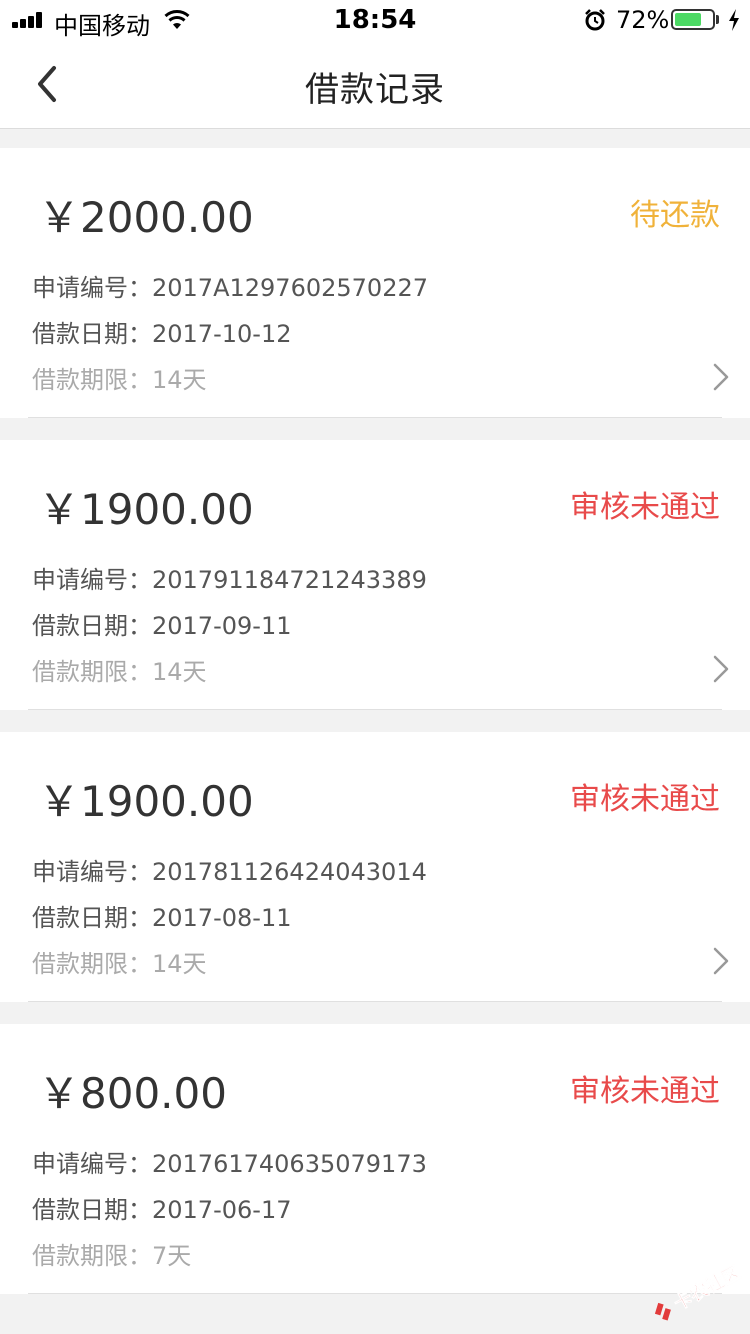  What do you see at coordinates (717, 19) in the screenshot?
I see `battery-tip` at bounding box center [717, 19].